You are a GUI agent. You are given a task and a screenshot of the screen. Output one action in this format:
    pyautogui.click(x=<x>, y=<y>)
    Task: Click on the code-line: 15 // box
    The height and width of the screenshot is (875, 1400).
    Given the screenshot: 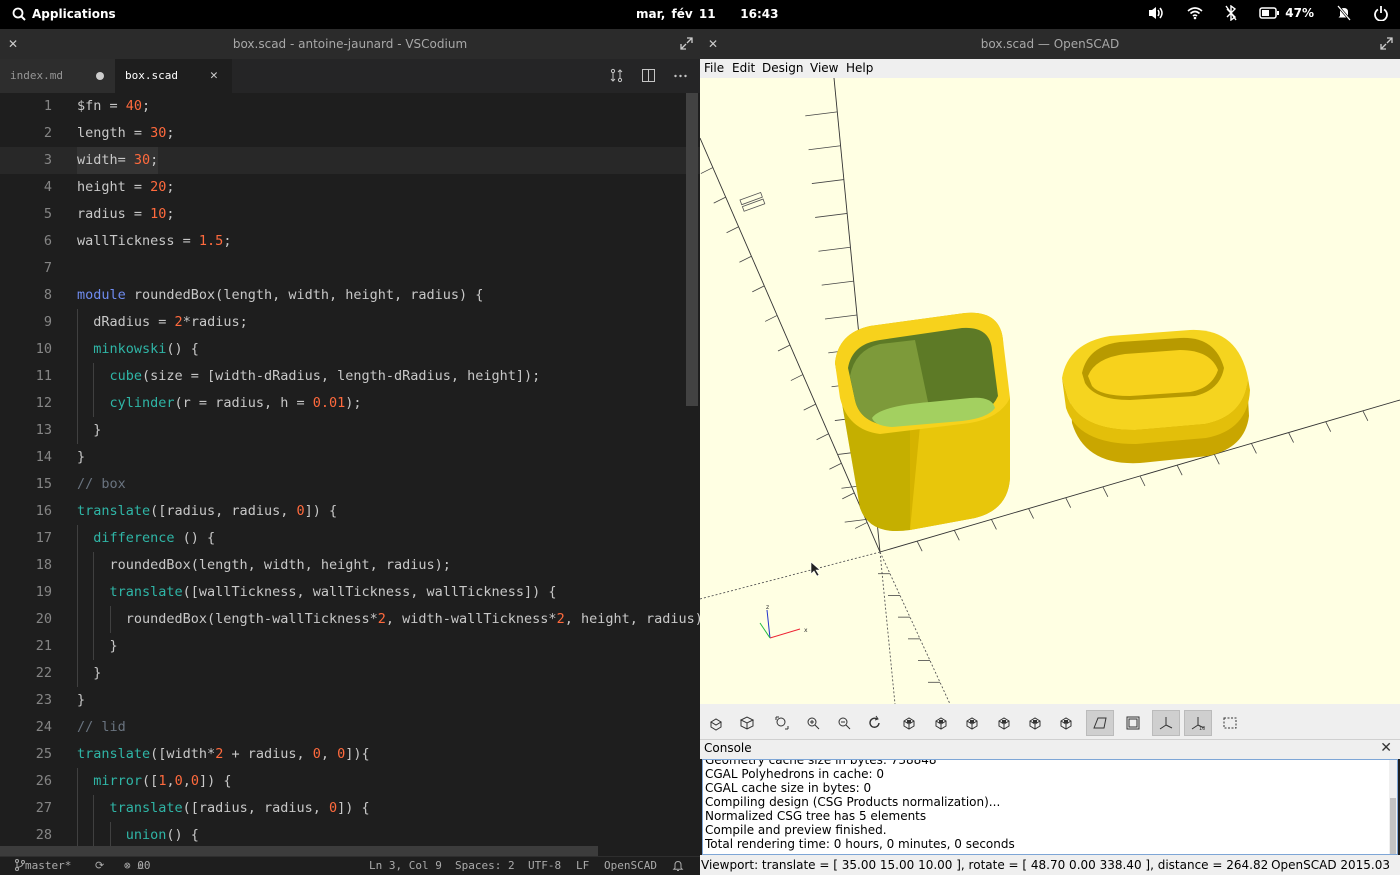 What is the action you would take?
    pyautogui.click(x=350, y=484)
    